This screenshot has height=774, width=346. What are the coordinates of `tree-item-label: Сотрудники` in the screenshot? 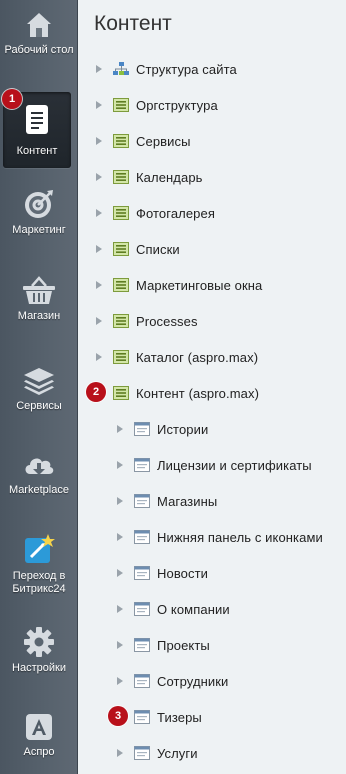 It's located at (192, 681).